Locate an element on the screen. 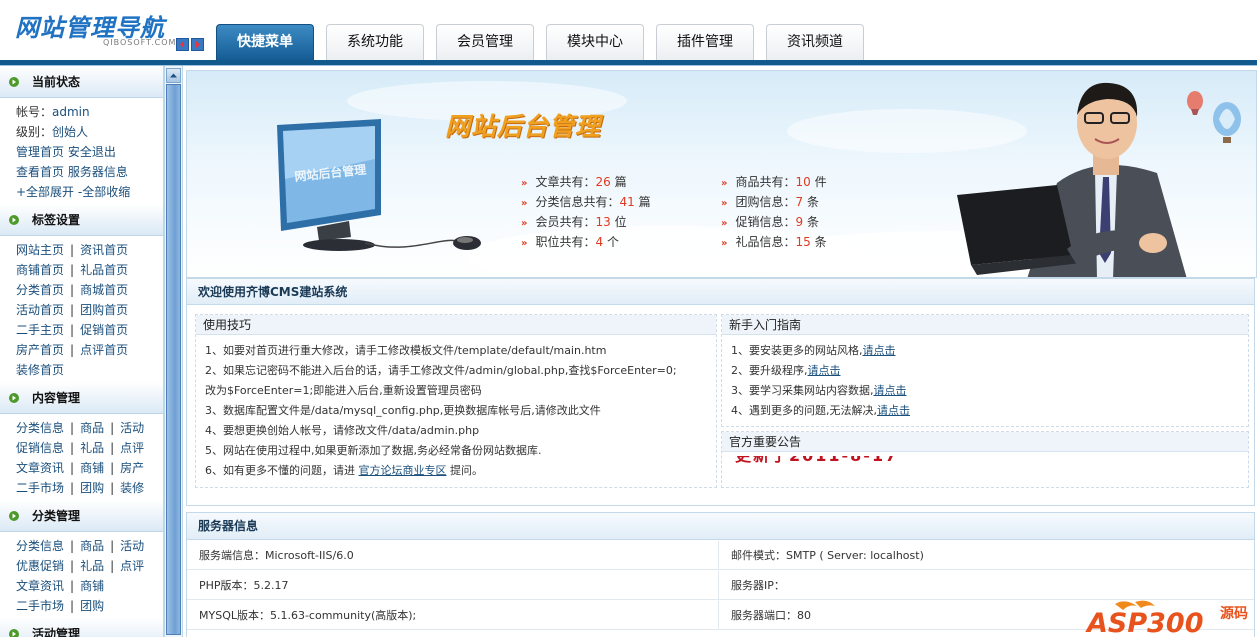 This screenshot has width=1257, height=637. asp300-watermark-logo: ASP300 源码 is located at coordinates (1166, 618).